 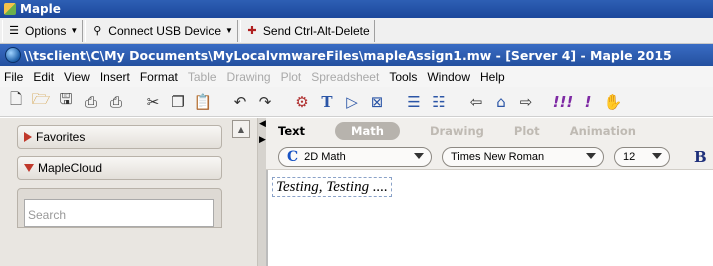 I want to click on options-label: Options, so click(x=46, y=30).